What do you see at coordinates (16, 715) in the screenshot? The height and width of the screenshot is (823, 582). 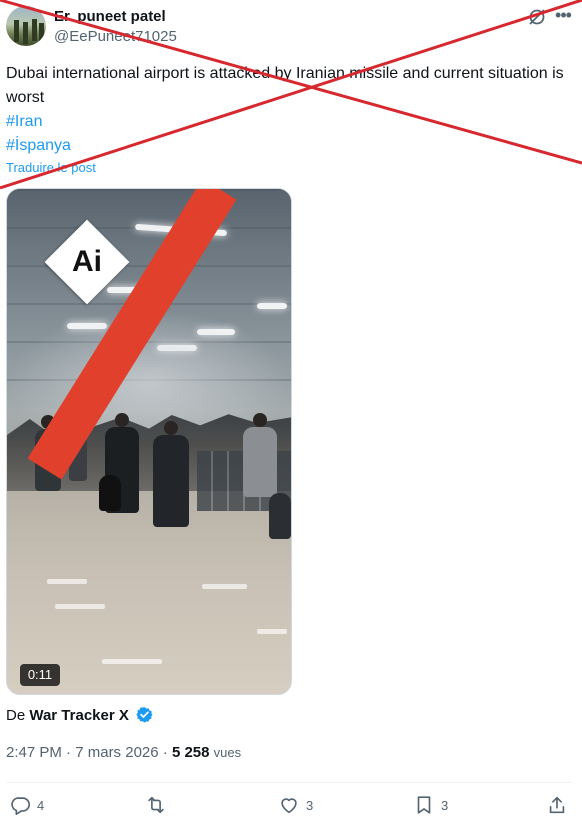 I see `source-prefix: De` at bounding box center [16, 715].